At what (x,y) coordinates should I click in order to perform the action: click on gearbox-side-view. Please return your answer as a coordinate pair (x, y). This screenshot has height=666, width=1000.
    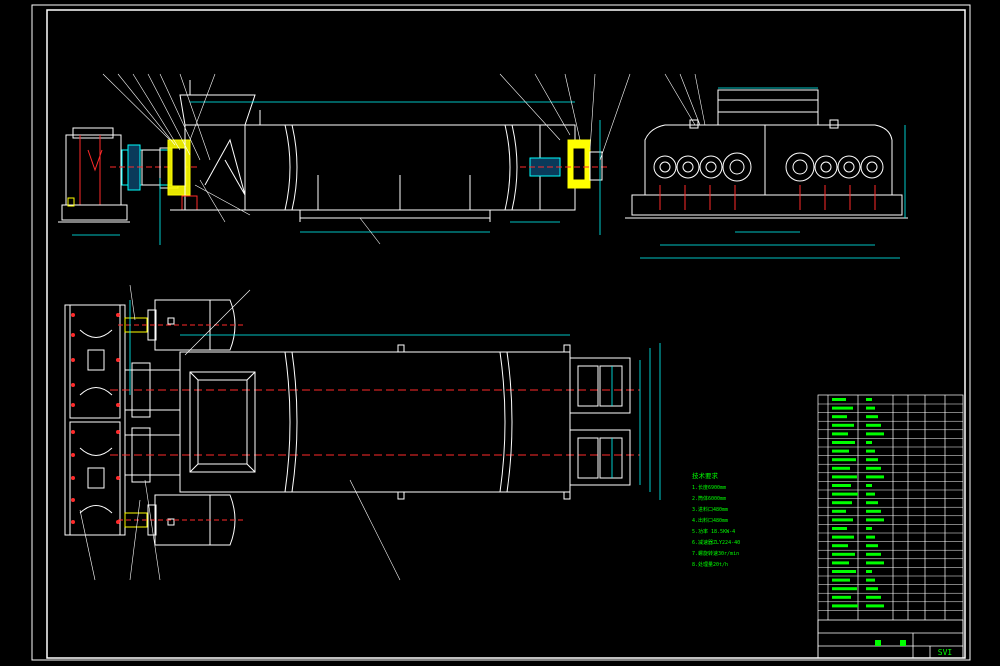
    Looking at the image, I should click on (94, 175).